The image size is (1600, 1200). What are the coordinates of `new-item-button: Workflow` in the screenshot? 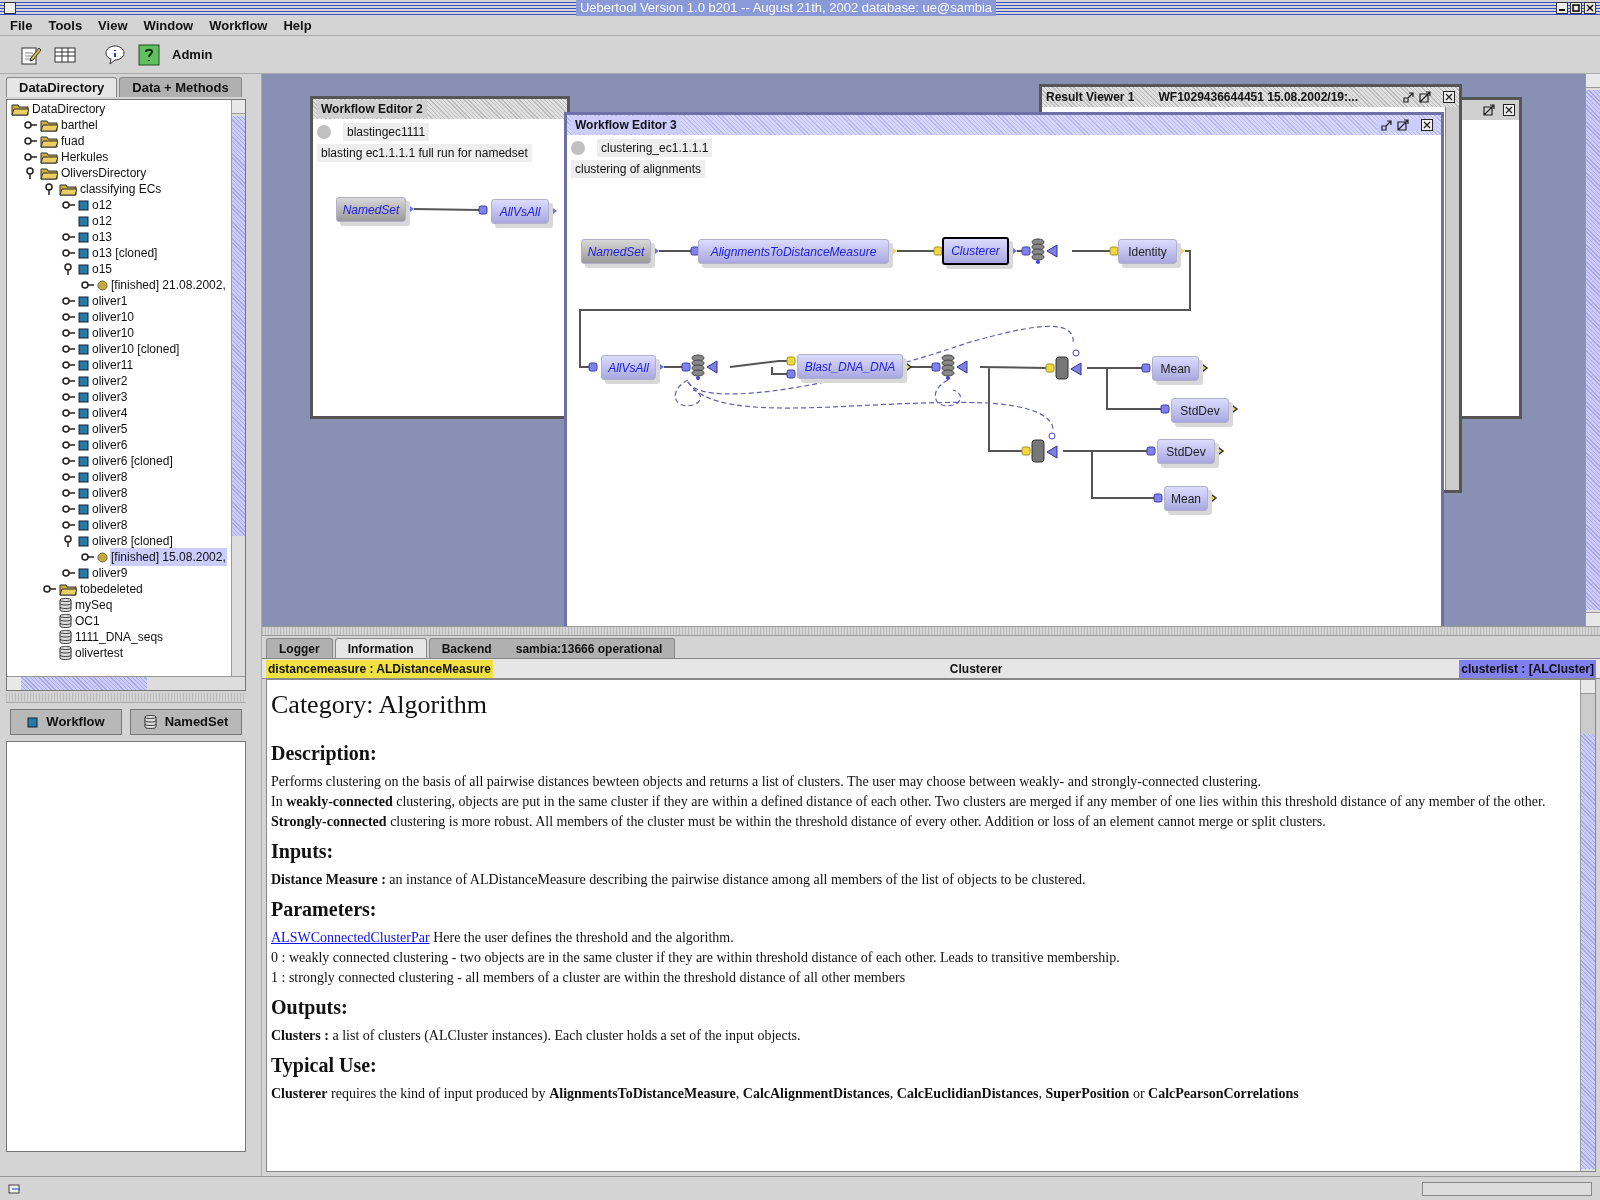 It's located at (66, 722).